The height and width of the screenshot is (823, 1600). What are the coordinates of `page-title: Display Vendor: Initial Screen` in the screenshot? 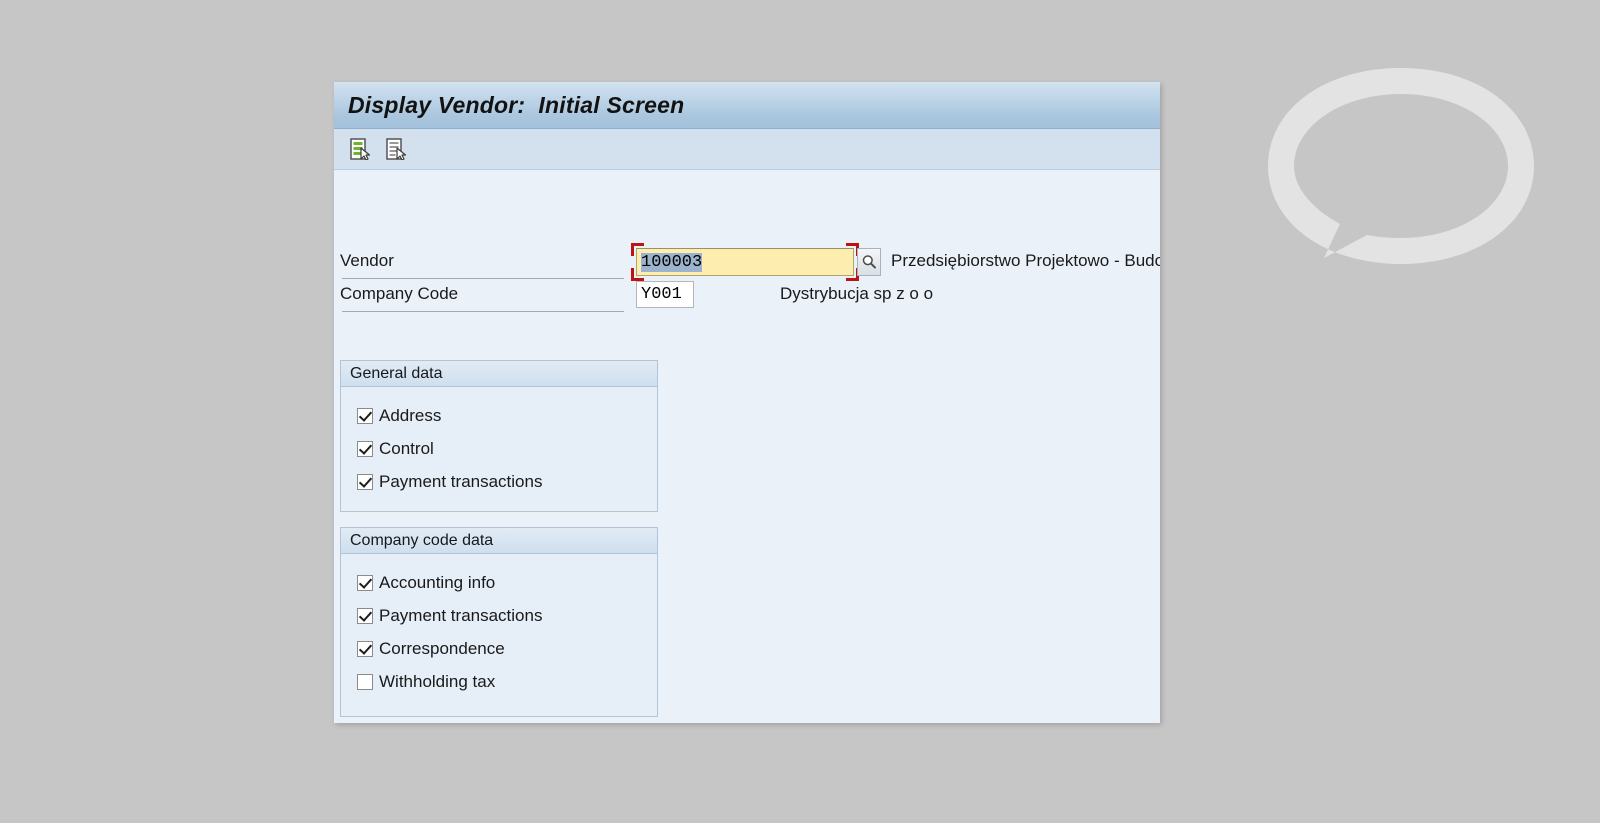 It's located at (516, 104).